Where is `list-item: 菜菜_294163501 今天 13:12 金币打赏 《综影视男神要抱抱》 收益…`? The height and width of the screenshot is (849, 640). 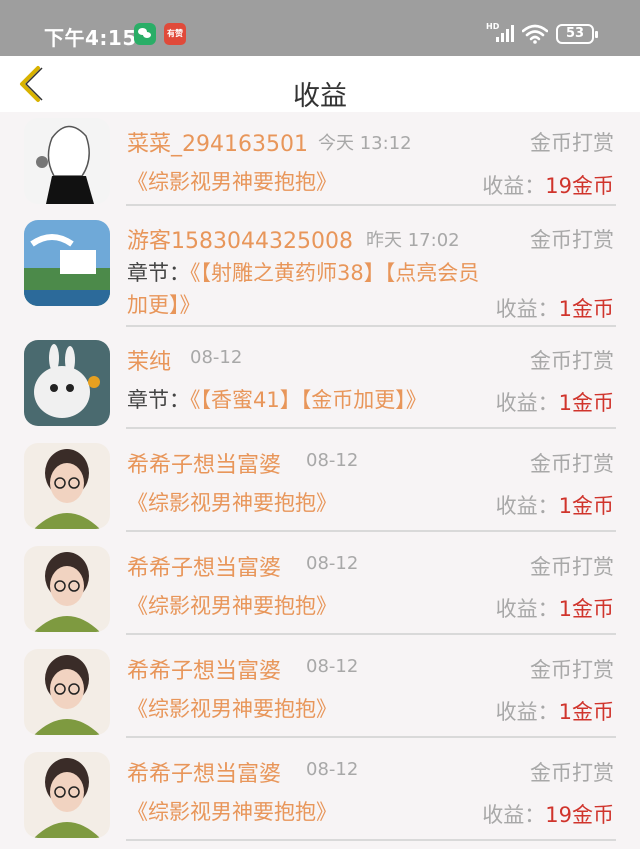
list-item: 菜菜_294163501 今天 13:12 金币打赏 《综影视男神要抱抱》 收益… is located at coordinates (320, 159).